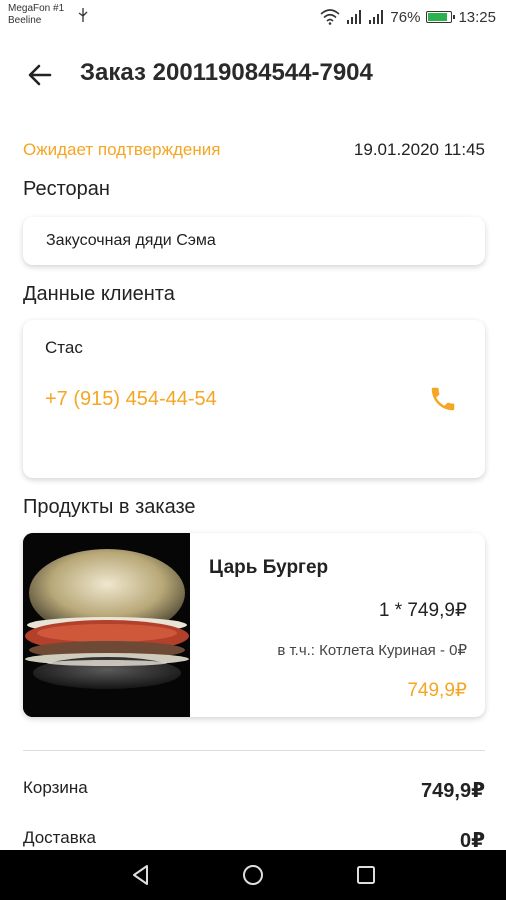 Image resolution: width=506 pixels, height=900 pixels. Describe the element at coordinates (422, 610) in the screenshot. I see `product-quantity: 1 * 749,9₽` at that location.